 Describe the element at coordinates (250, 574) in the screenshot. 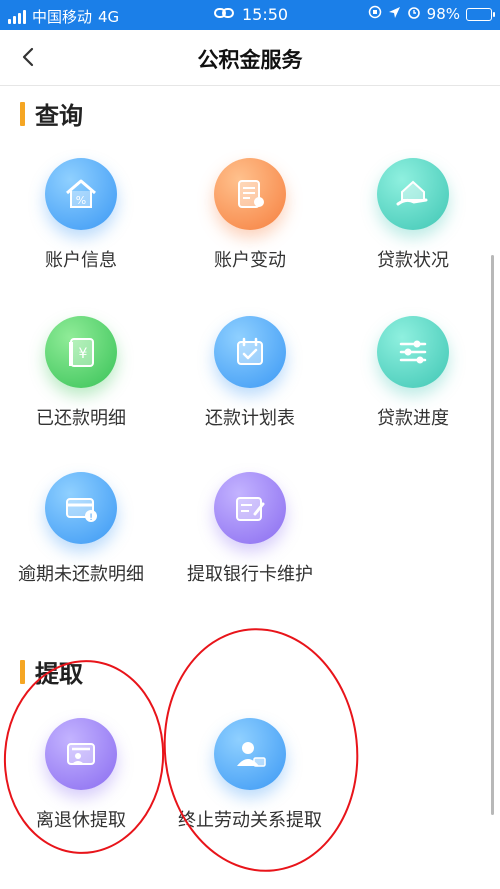

I see `service-label: 提取银行卡维护` at that location.